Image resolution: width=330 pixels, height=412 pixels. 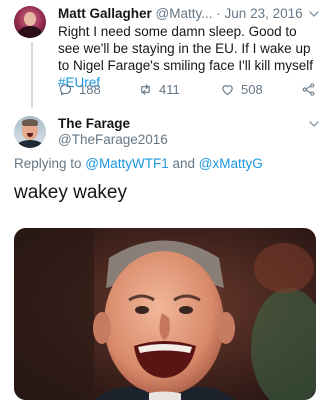 I want to click on tweet-text: wakey wakey, so click(x=70, y=192).